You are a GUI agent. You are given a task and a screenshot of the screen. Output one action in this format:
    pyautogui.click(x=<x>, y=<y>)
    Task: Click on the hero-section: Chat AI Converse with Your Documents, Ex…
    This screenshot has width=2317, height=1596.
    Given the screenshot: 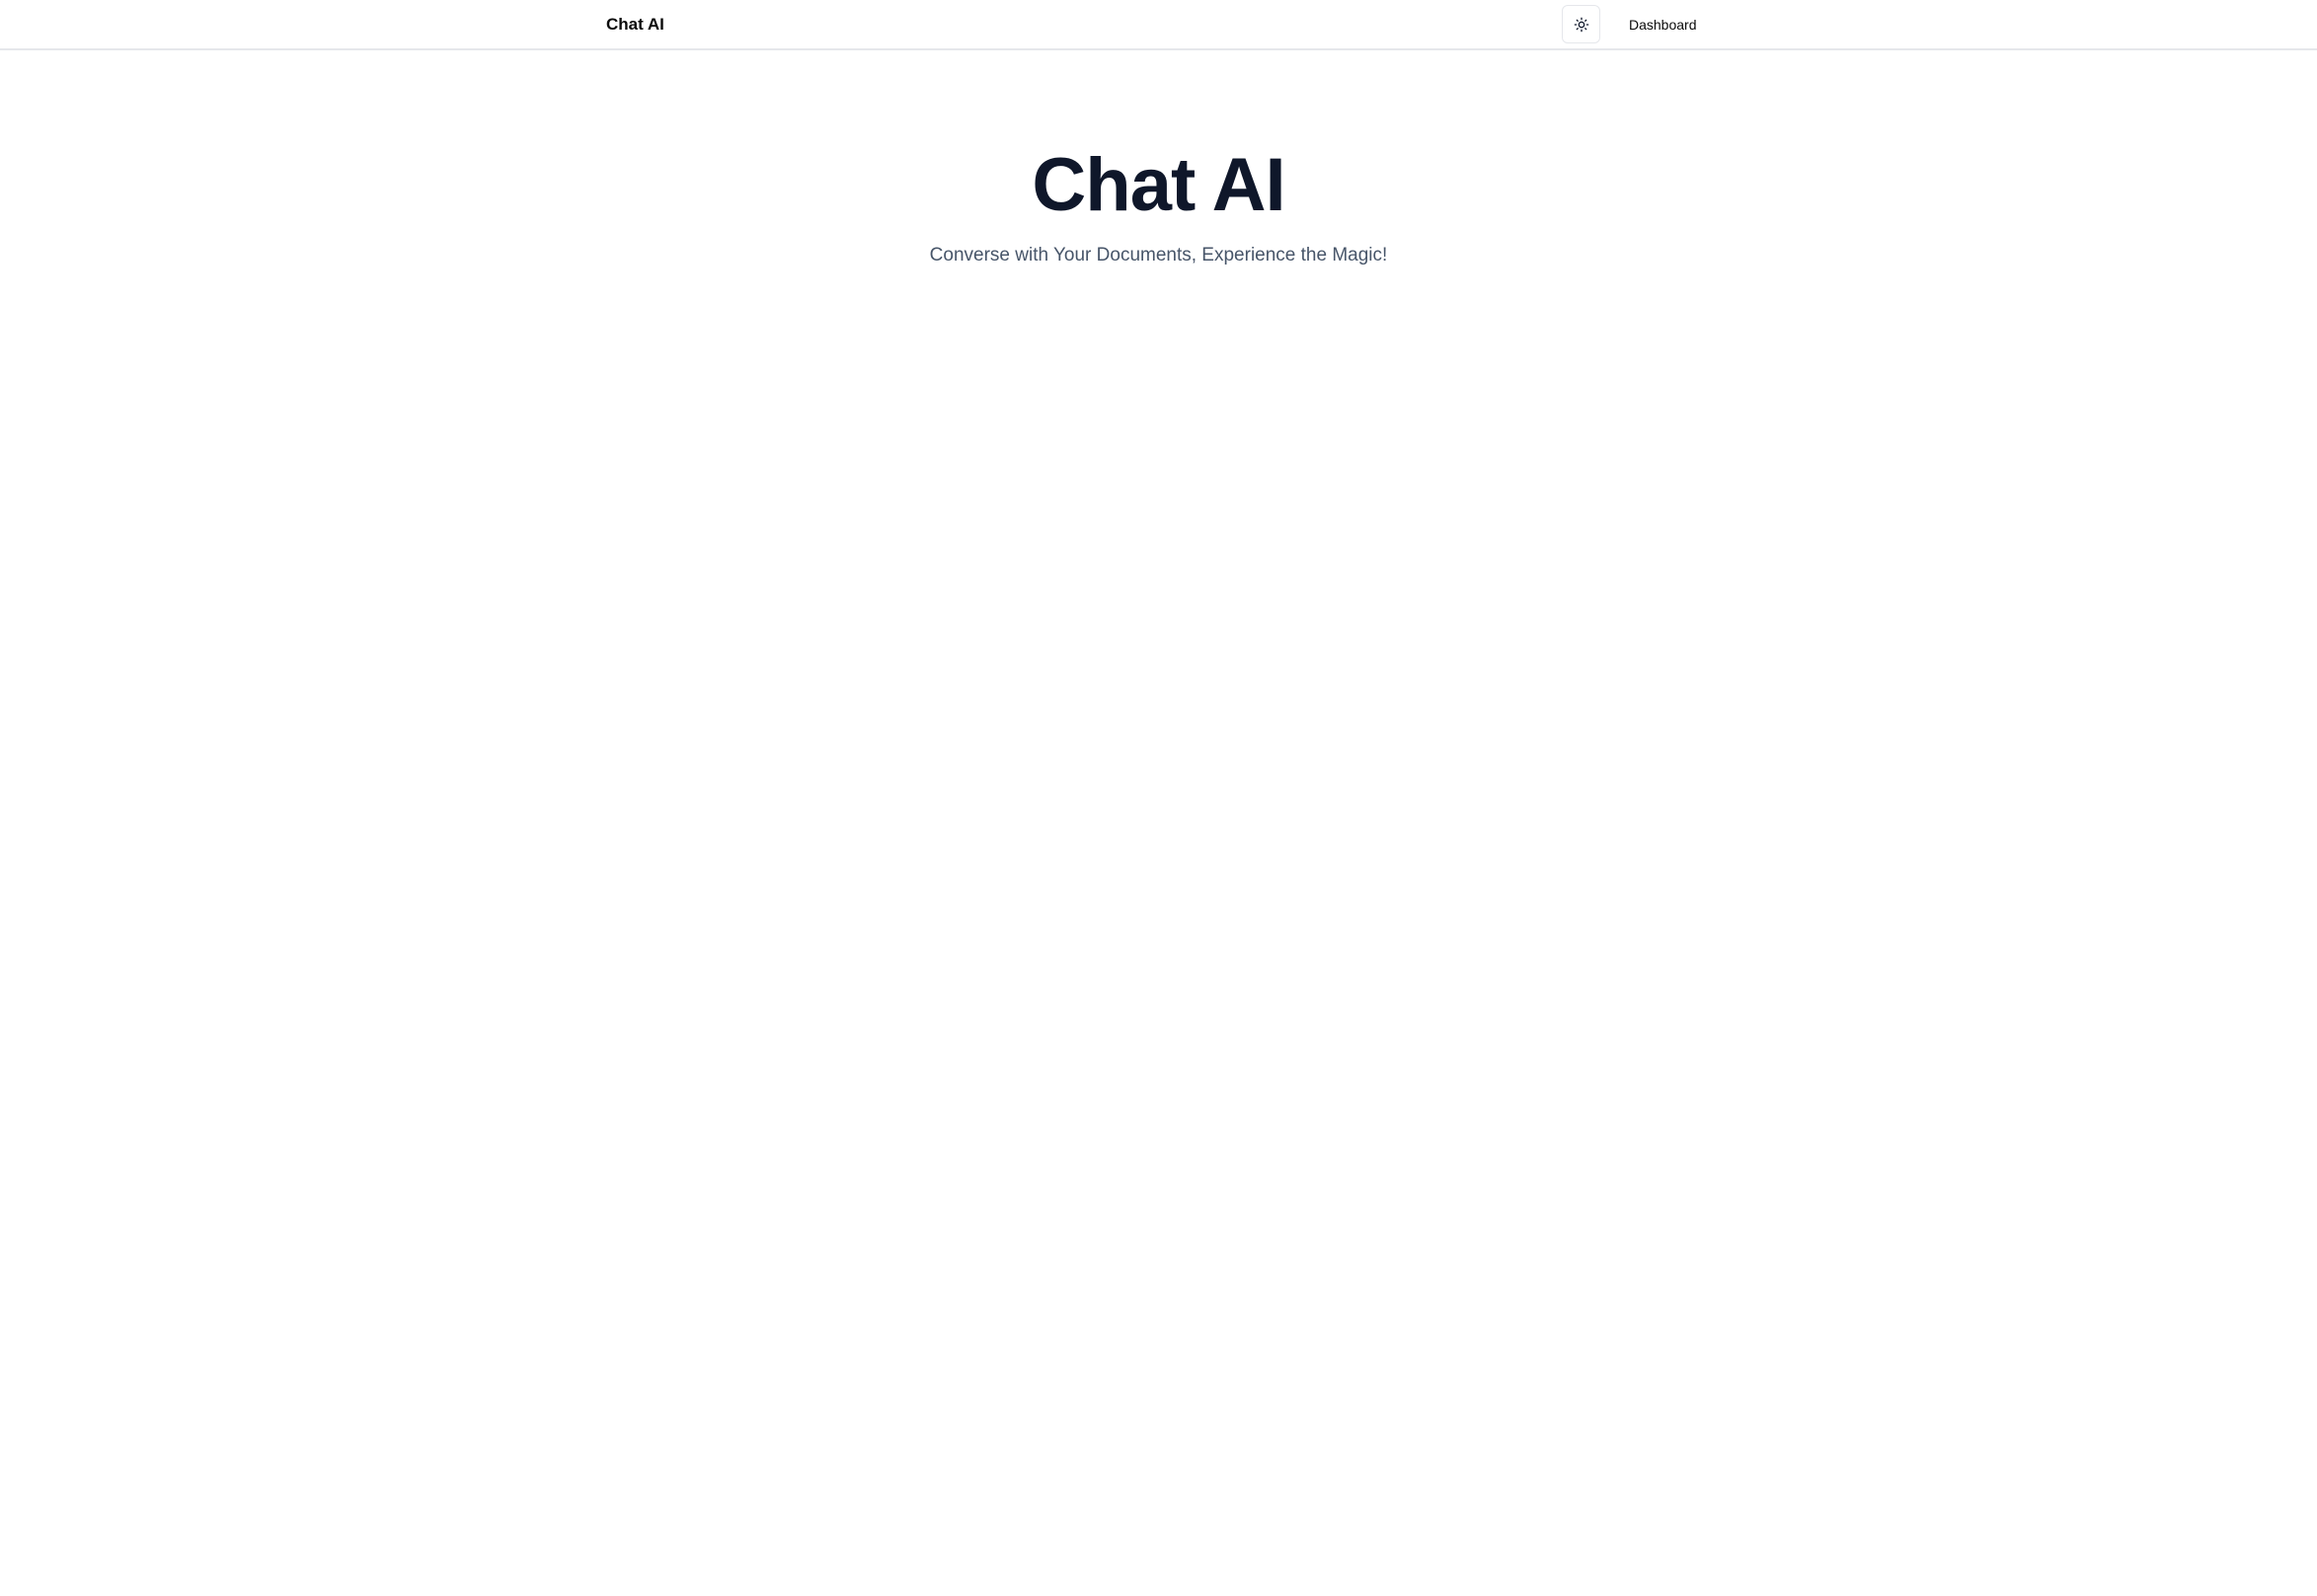 What is the action you would take?
    pyautogui.click(x=1158, y=203)
    